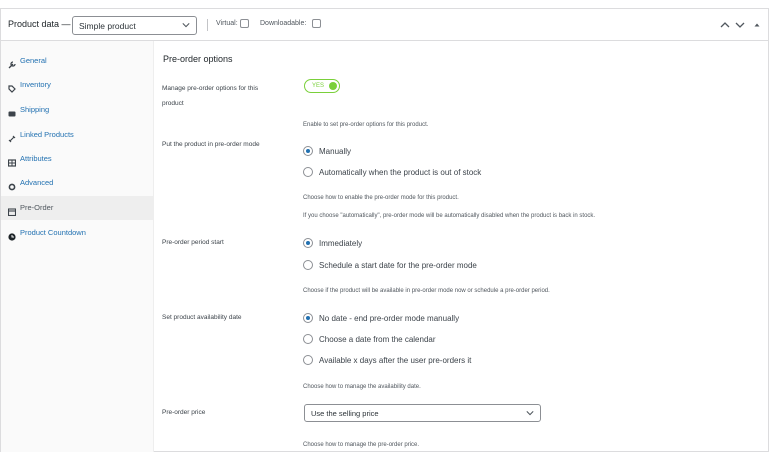 Image resolution: width=769 pixels, height=452 pixels. Describe the element at coordinates (47, 134) in the screenshot. I see `sidebar-item-label: Linked Products` at that location.